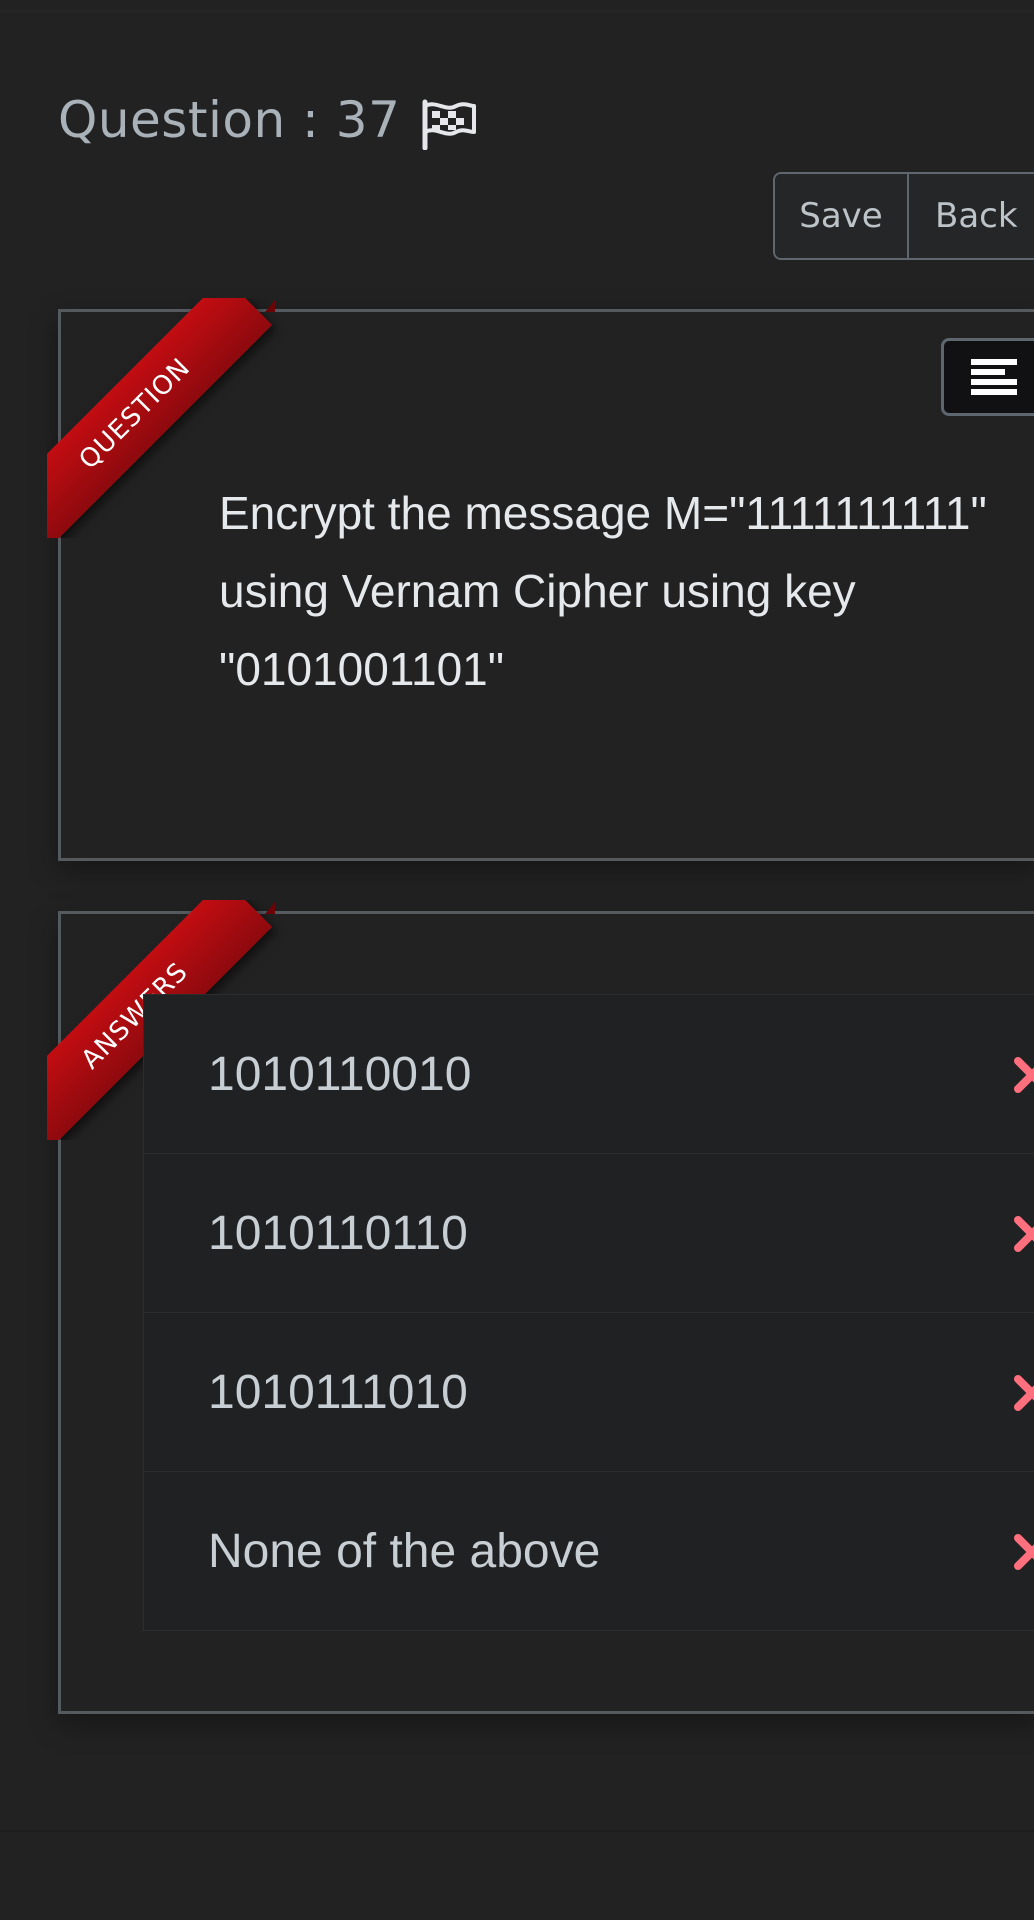  Describe the element at coordinates (449, 124) in the screenshot. I see `flag-icon` at that location.